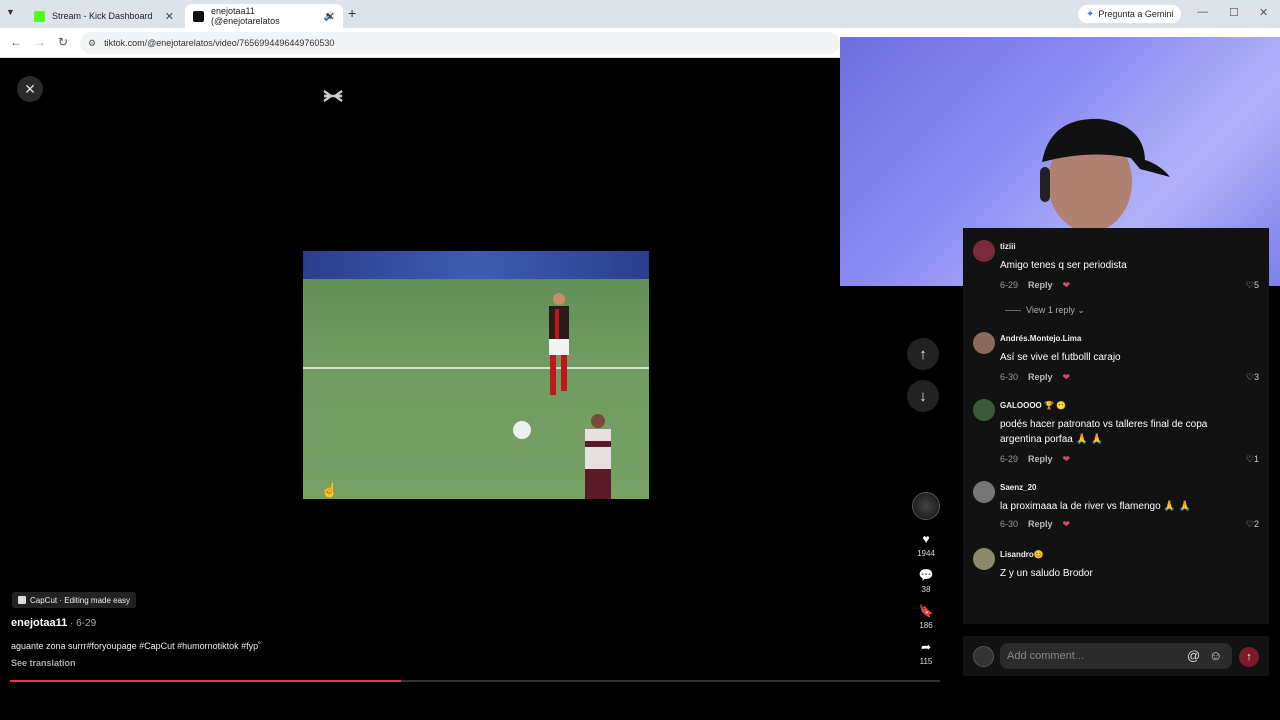 The image size is (1280, 720). Describe the element at coordinates (476, 265) in the screenshot. I see `stadium-banner` at that location.